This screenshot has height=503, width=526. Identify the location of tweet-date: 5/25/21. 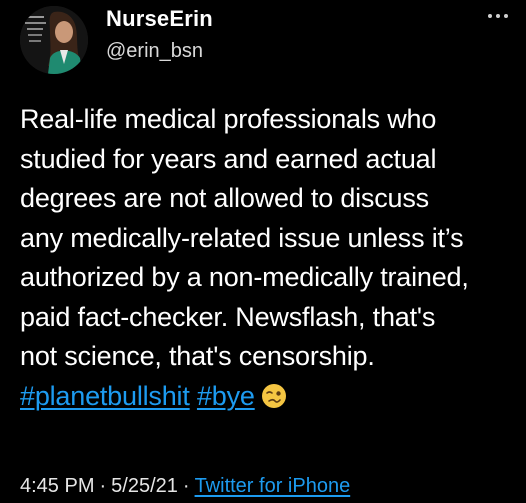
(144, 486).